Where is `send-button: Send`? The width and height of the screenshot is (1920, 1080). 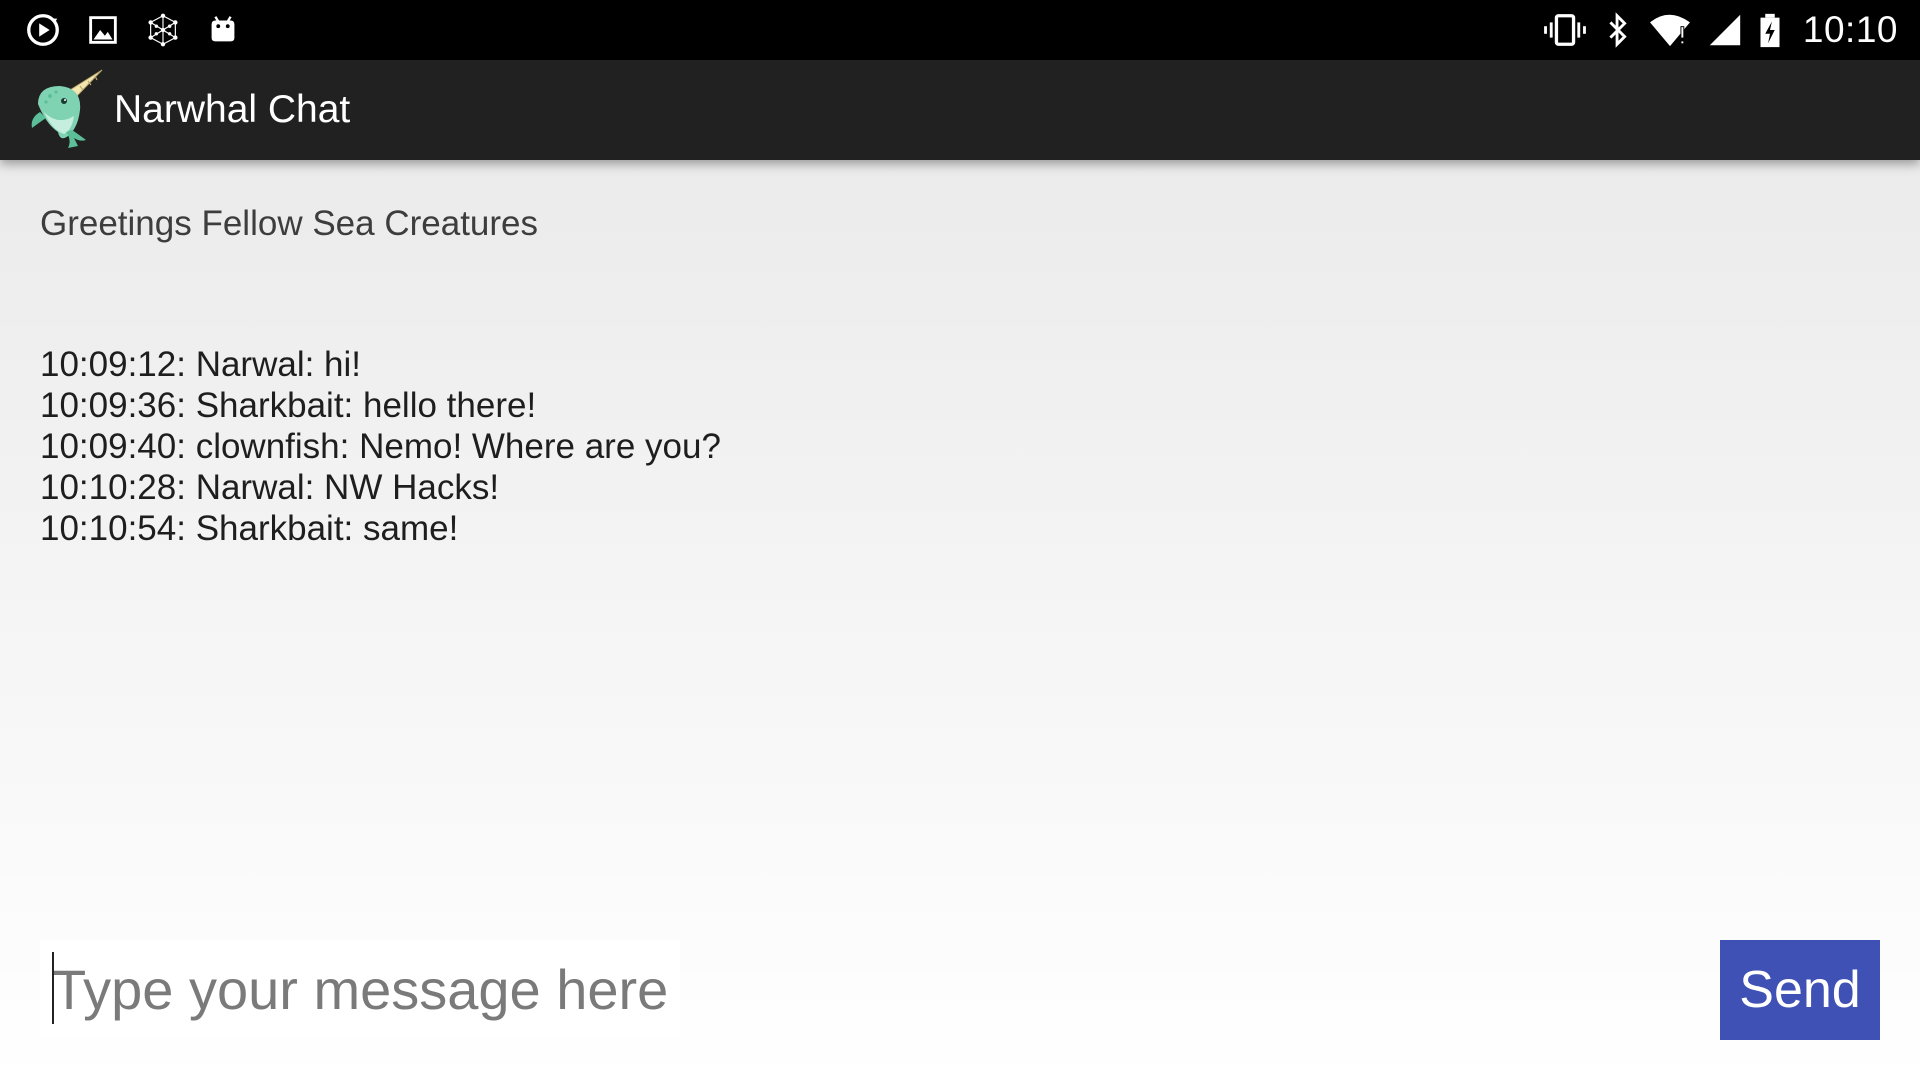
send-button: Send is located at coordinates (1800, 990).